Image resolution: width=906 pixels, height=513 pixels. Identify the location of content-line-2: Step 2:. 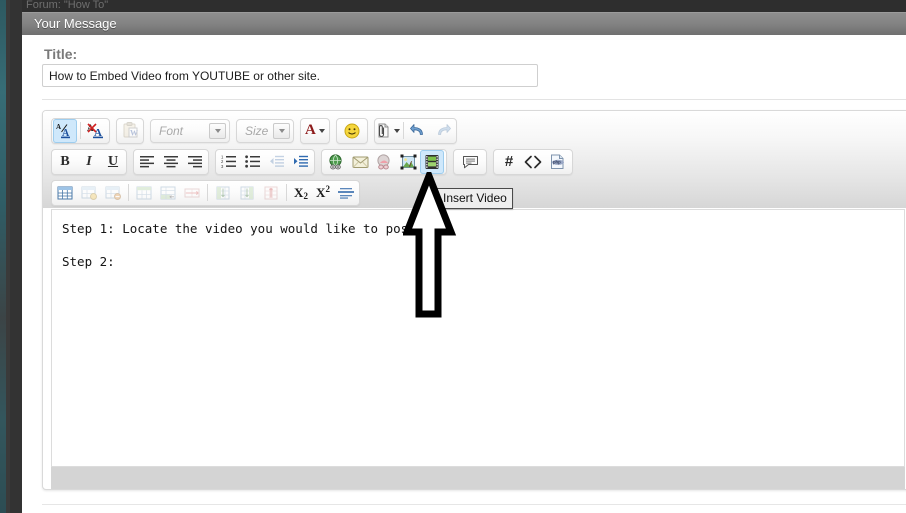
(88, 261).